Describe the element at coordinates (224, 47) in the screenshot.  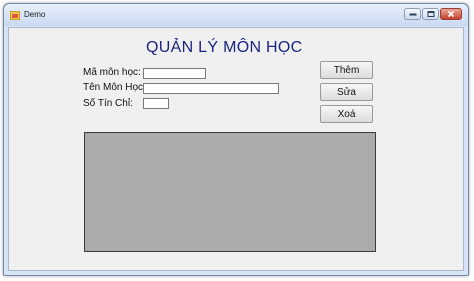
I see `page-title: QUẢN LÝ MÔN HỌC` at that location.